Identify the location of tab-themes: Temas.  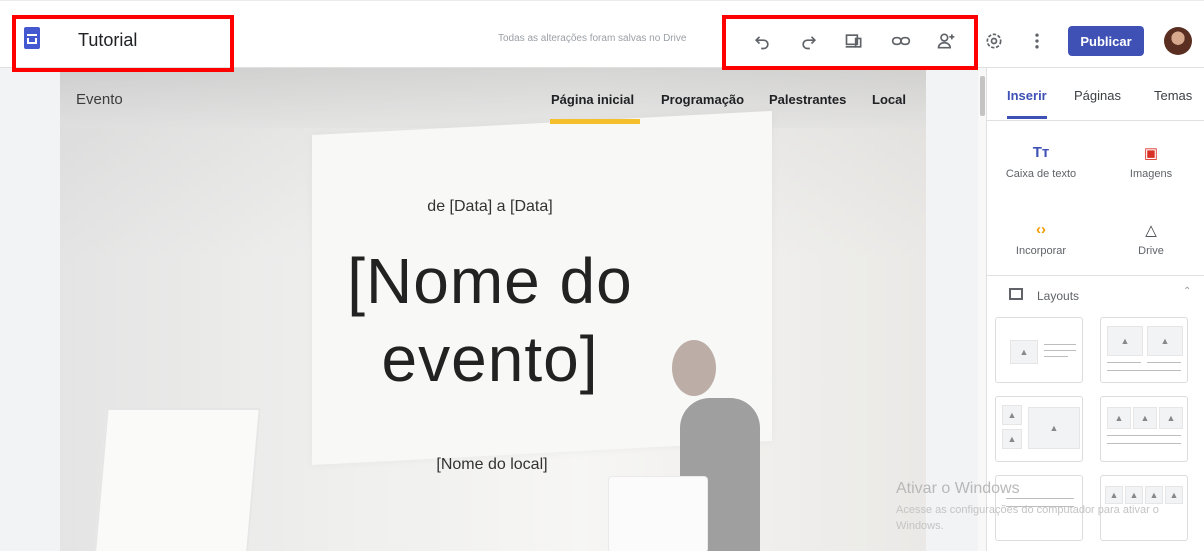
(1173, 95).